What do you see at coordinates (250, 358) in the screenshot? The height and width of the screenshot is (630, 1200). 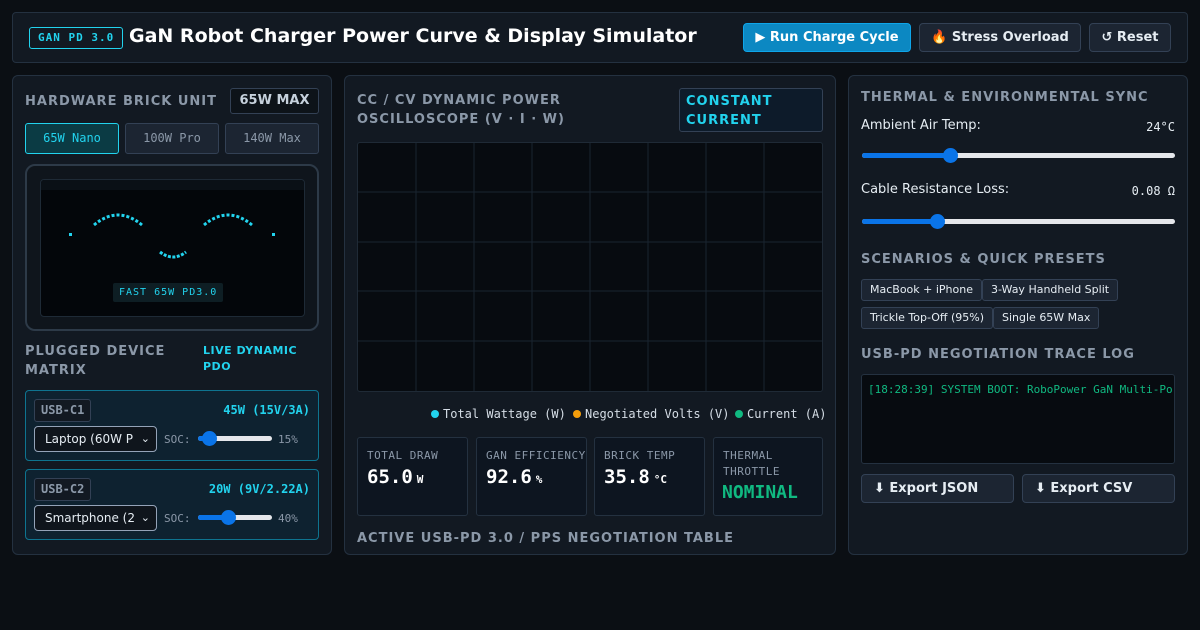 I see `live-pdo-label: LIVE DYNAMIC PDO` at bounding box center [250, 358].